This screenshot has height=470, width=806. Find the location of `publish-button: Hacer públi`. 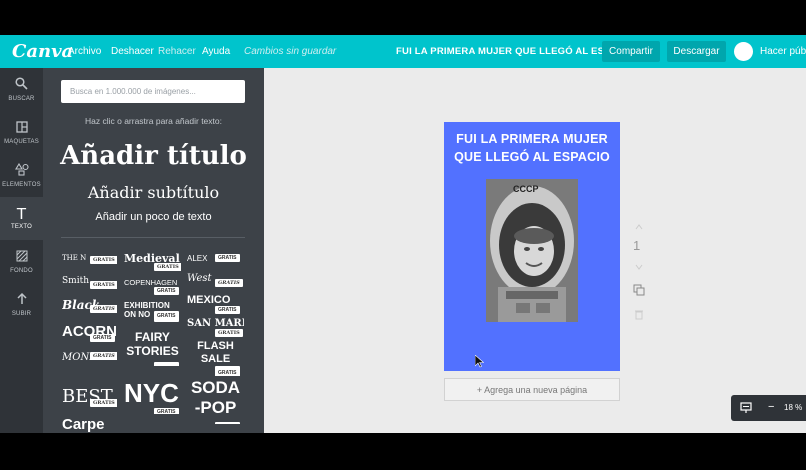

publish-button: Hacer públi is located at coordinates (783, 51).